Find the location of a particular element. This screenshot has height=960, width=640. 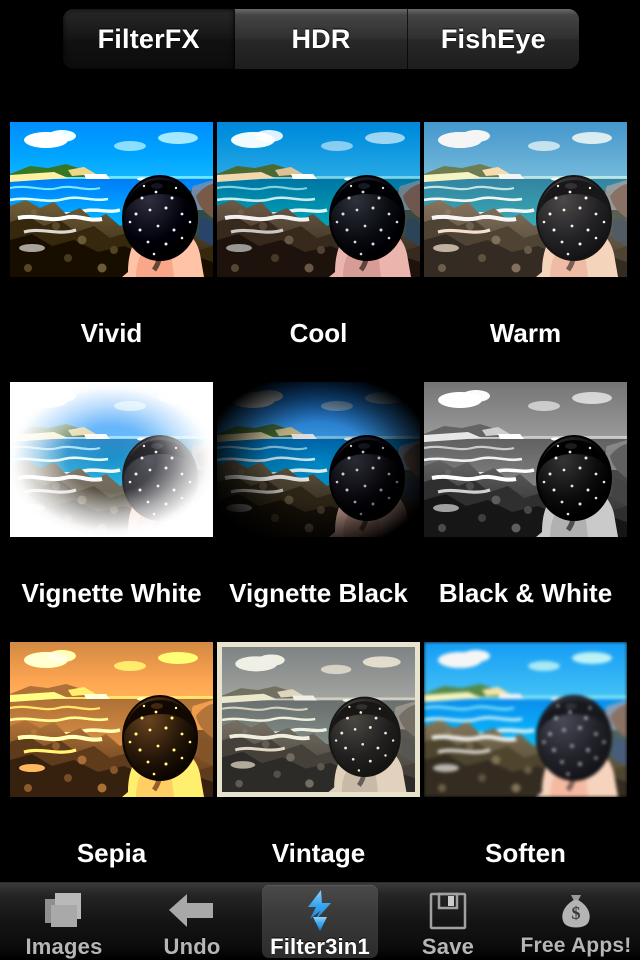

filter-cell: Black & White is located at coordinates (525, 495).